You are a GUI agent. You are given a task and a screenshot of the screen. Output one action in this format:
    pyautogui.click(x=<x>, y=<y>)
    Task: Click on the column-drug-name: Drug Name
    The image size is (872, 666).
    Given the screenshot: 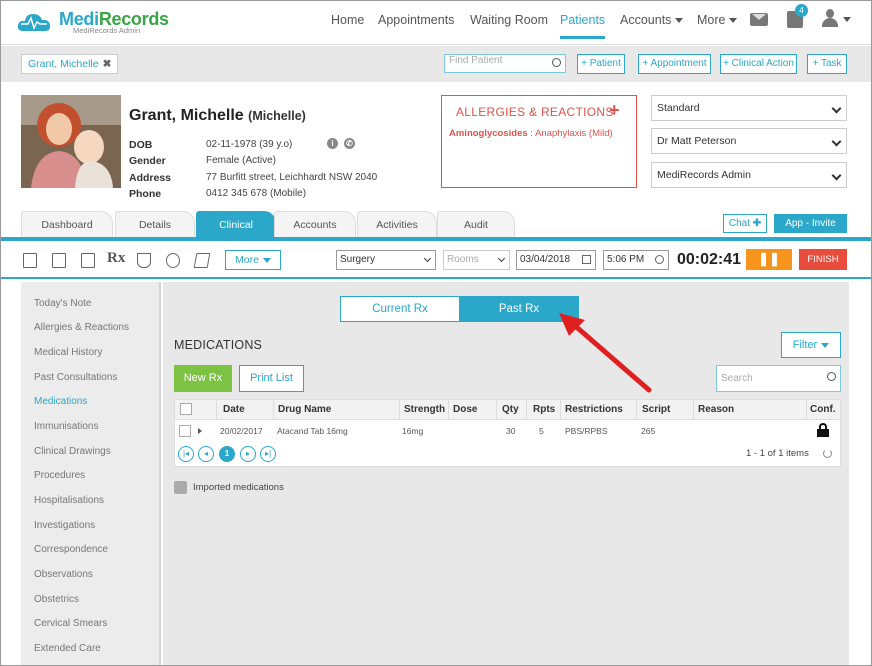 What is the action you would take?
    pyautogui.click(x=304, y=409)
    